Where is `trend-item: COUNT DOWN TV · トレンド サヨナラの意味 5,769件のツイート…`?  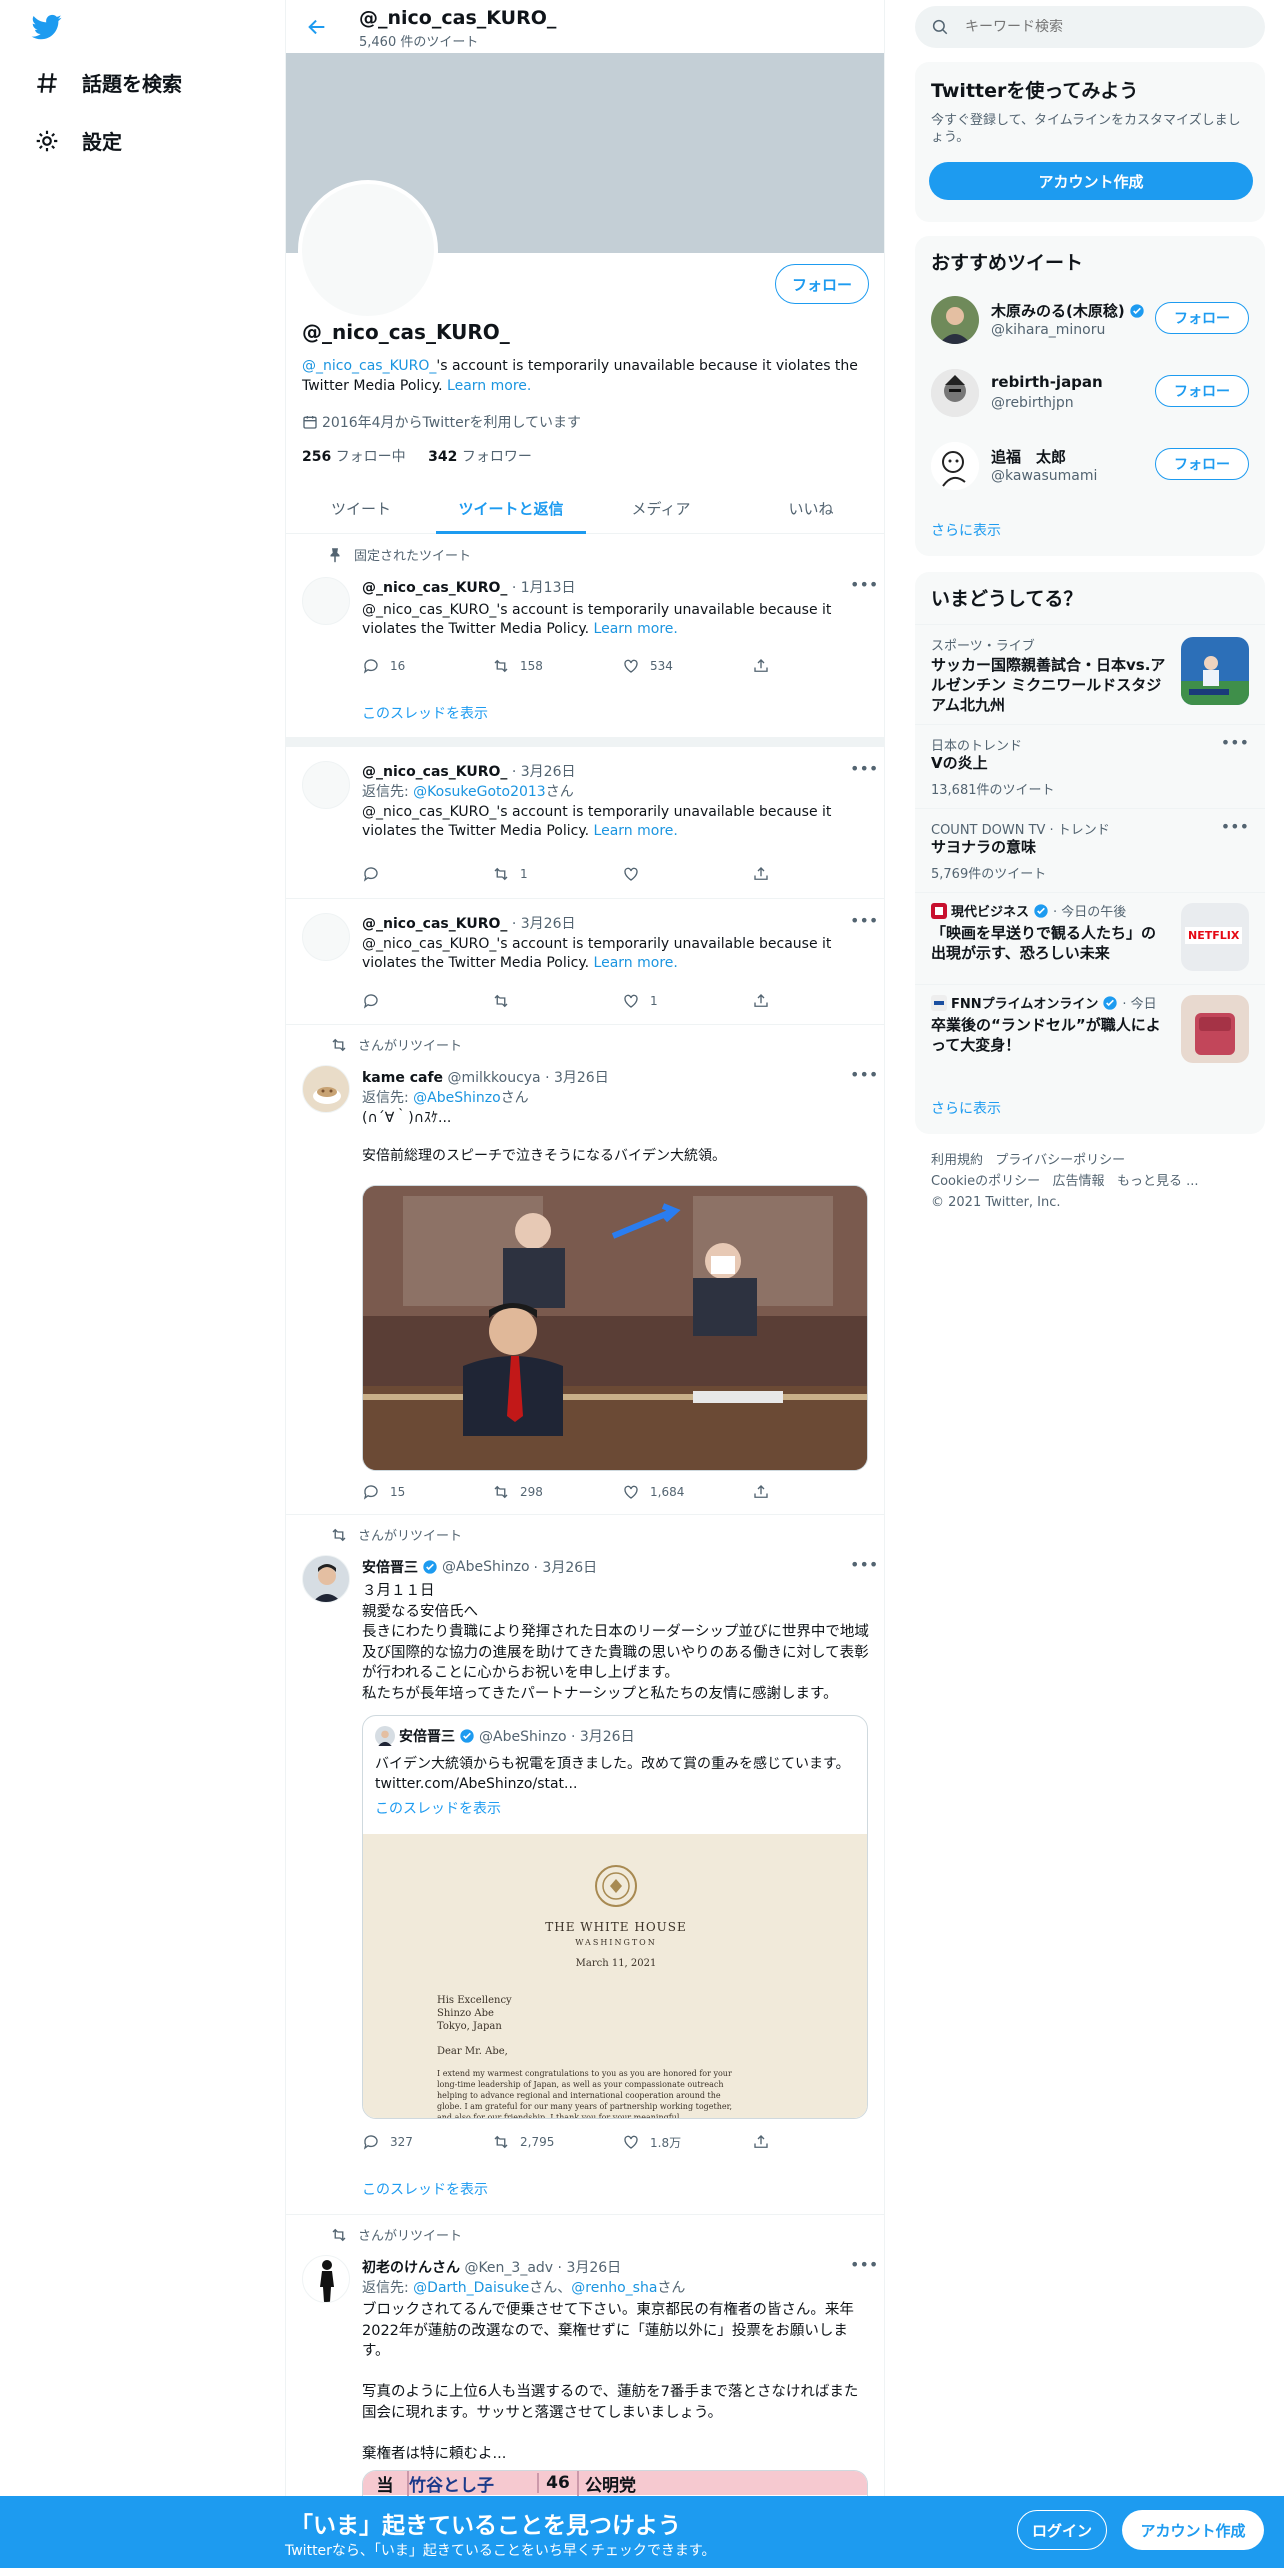
trend-item: COUNT DOWN TV · トレンド サヨナラの意味 5,769件のツイート… is located at coordinates (1090, 850).